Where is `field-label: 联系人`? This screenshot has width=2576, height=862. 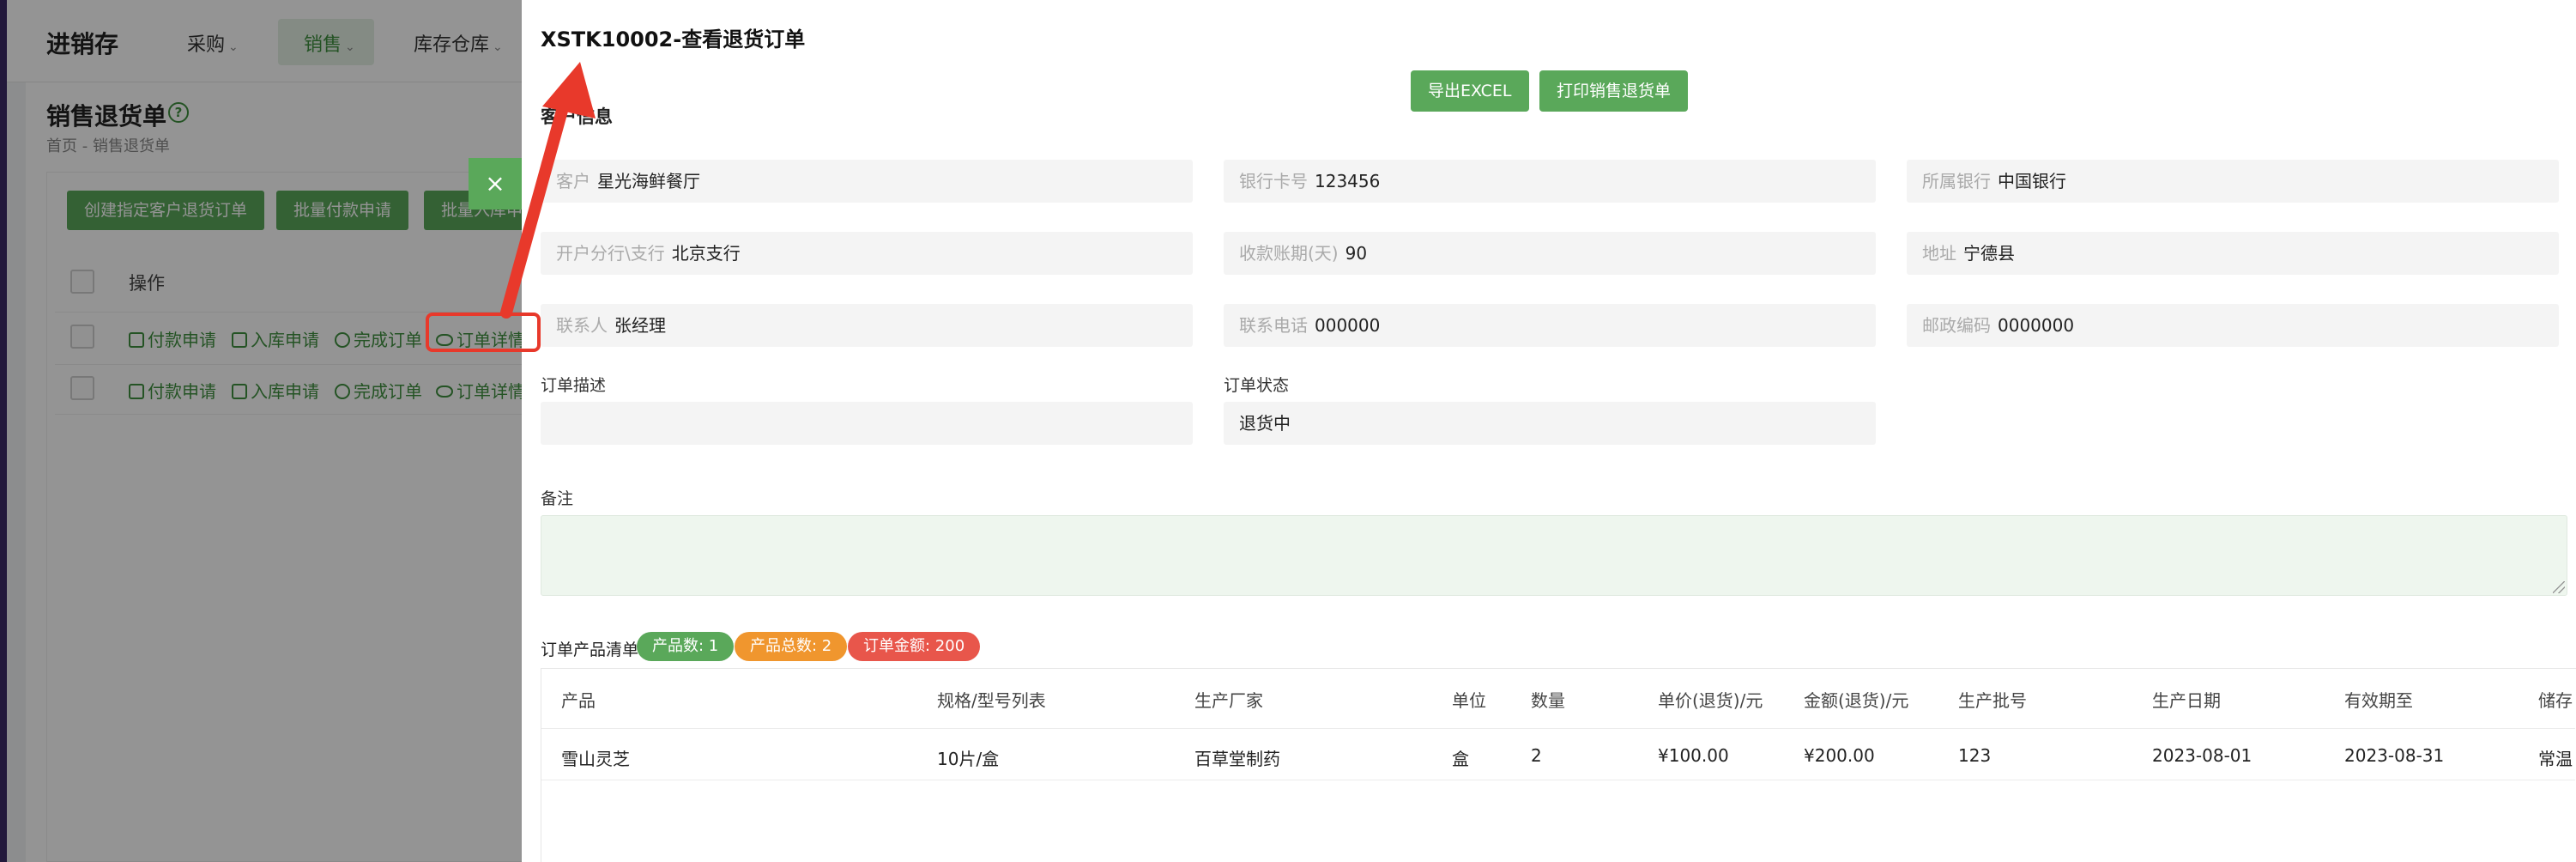
field-label: 联系人 is located at coordinates (582, 325).